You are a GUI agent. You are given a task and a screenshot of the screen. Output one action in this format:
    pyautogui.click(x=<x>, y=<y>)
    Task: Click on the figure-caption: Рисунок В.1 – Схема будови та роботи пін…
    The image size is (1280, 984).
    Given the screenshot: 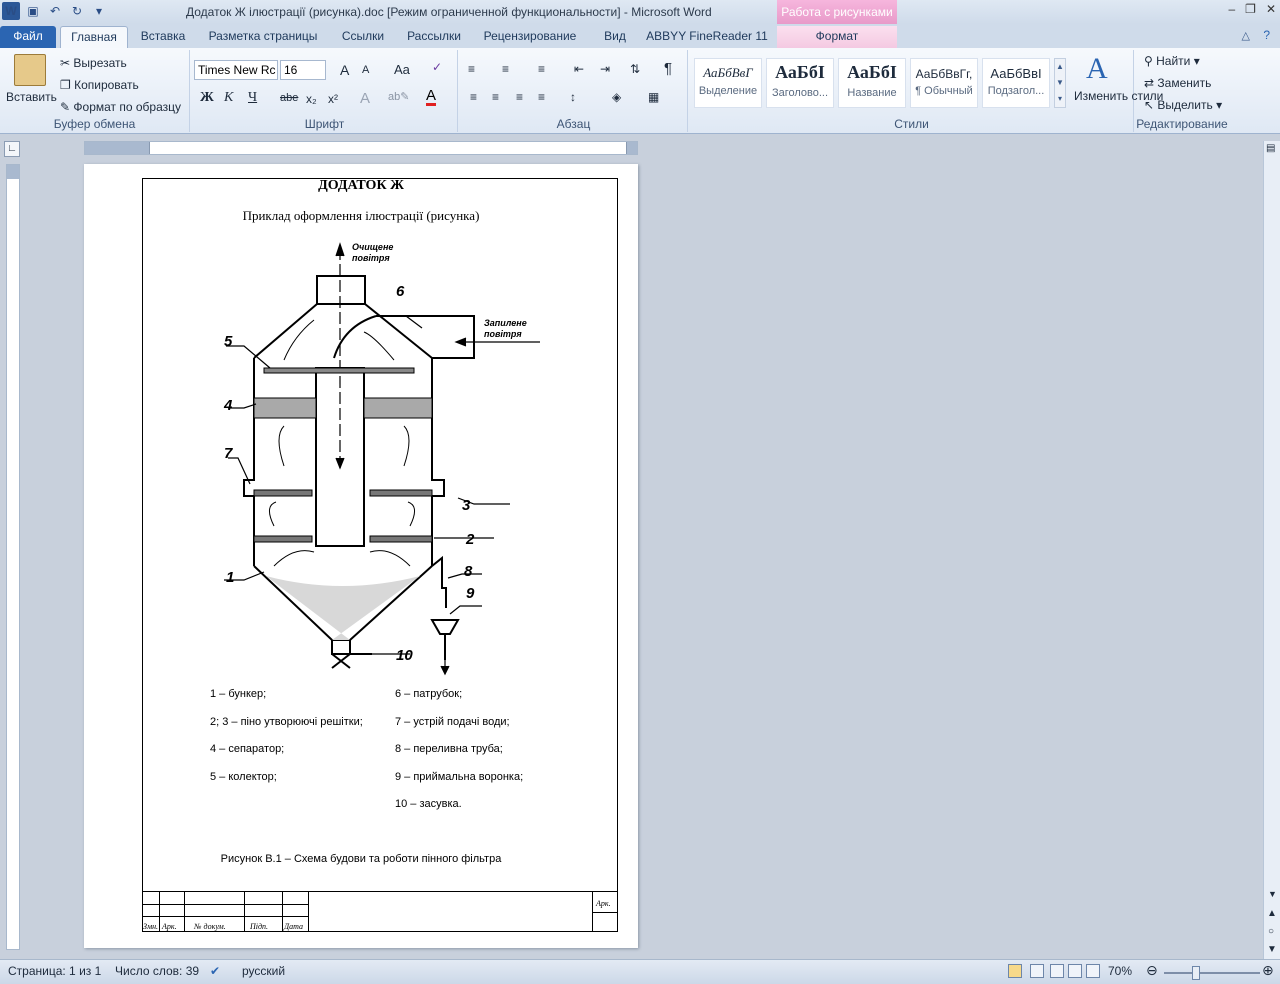 What is the action you would take?
    pyautogui.click(x=361, y=859)
    